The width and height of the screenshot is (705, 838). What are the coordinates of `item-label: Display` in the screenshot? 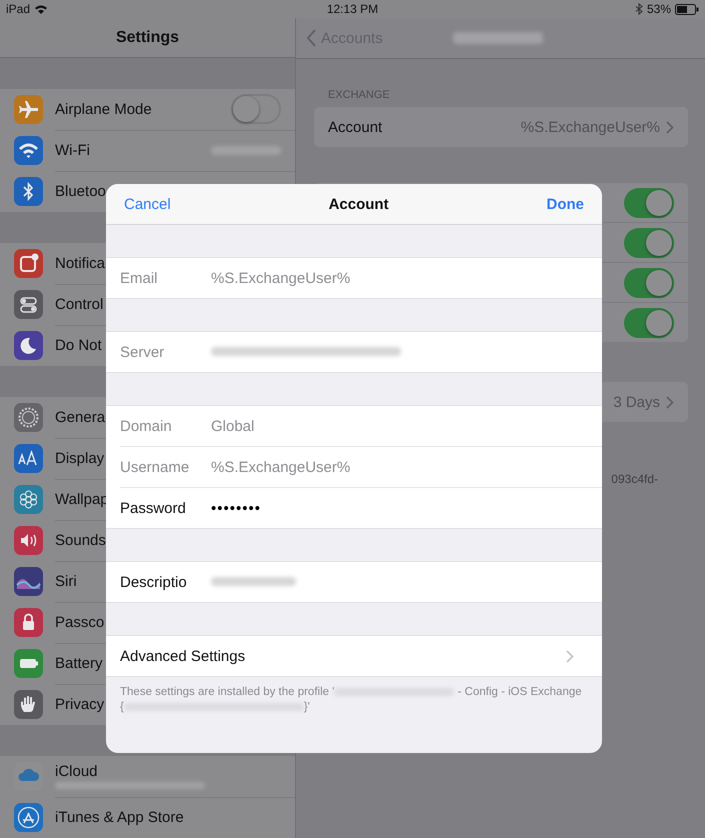 It's located at (79, 458).